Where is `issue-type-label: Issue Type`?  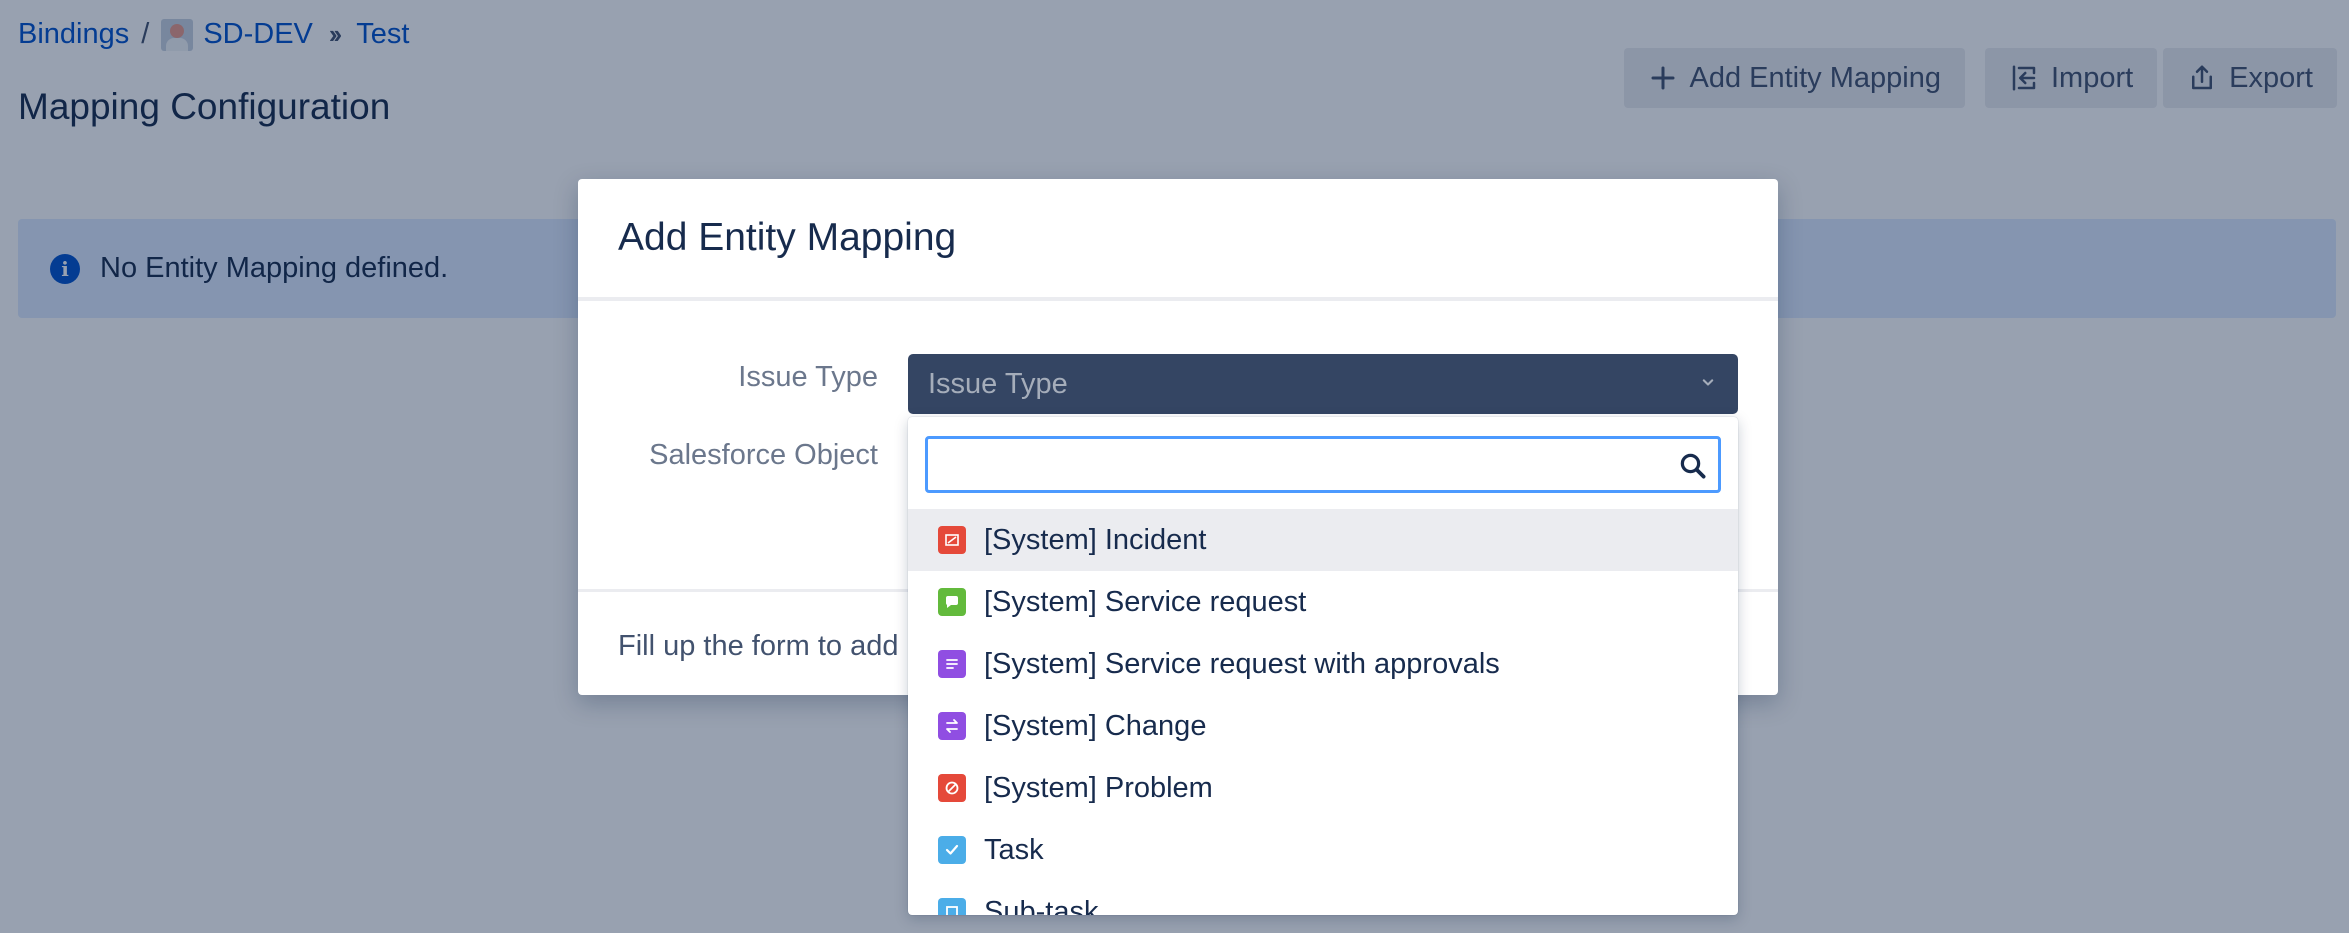 issue-type-label: Issue Type is located at coordinates (808, 377).